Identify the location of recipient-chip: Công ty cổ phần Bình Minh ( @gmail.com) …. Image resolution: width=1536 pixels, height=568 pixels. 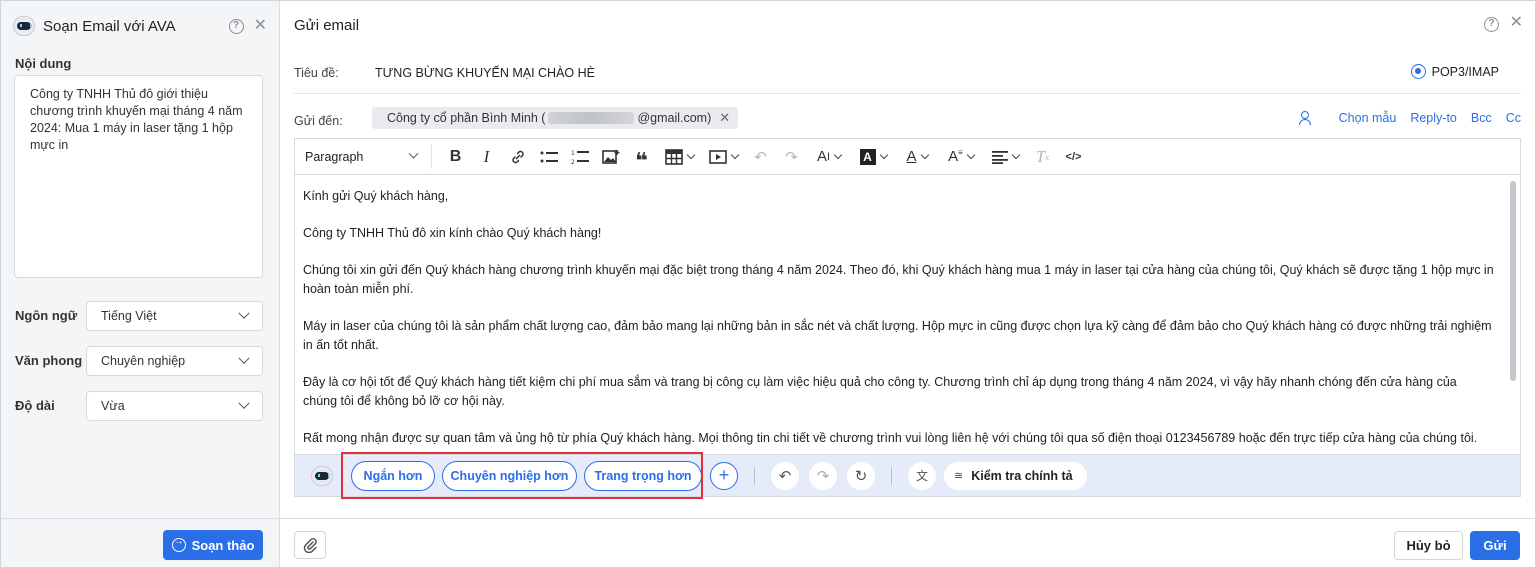
(555, 118).